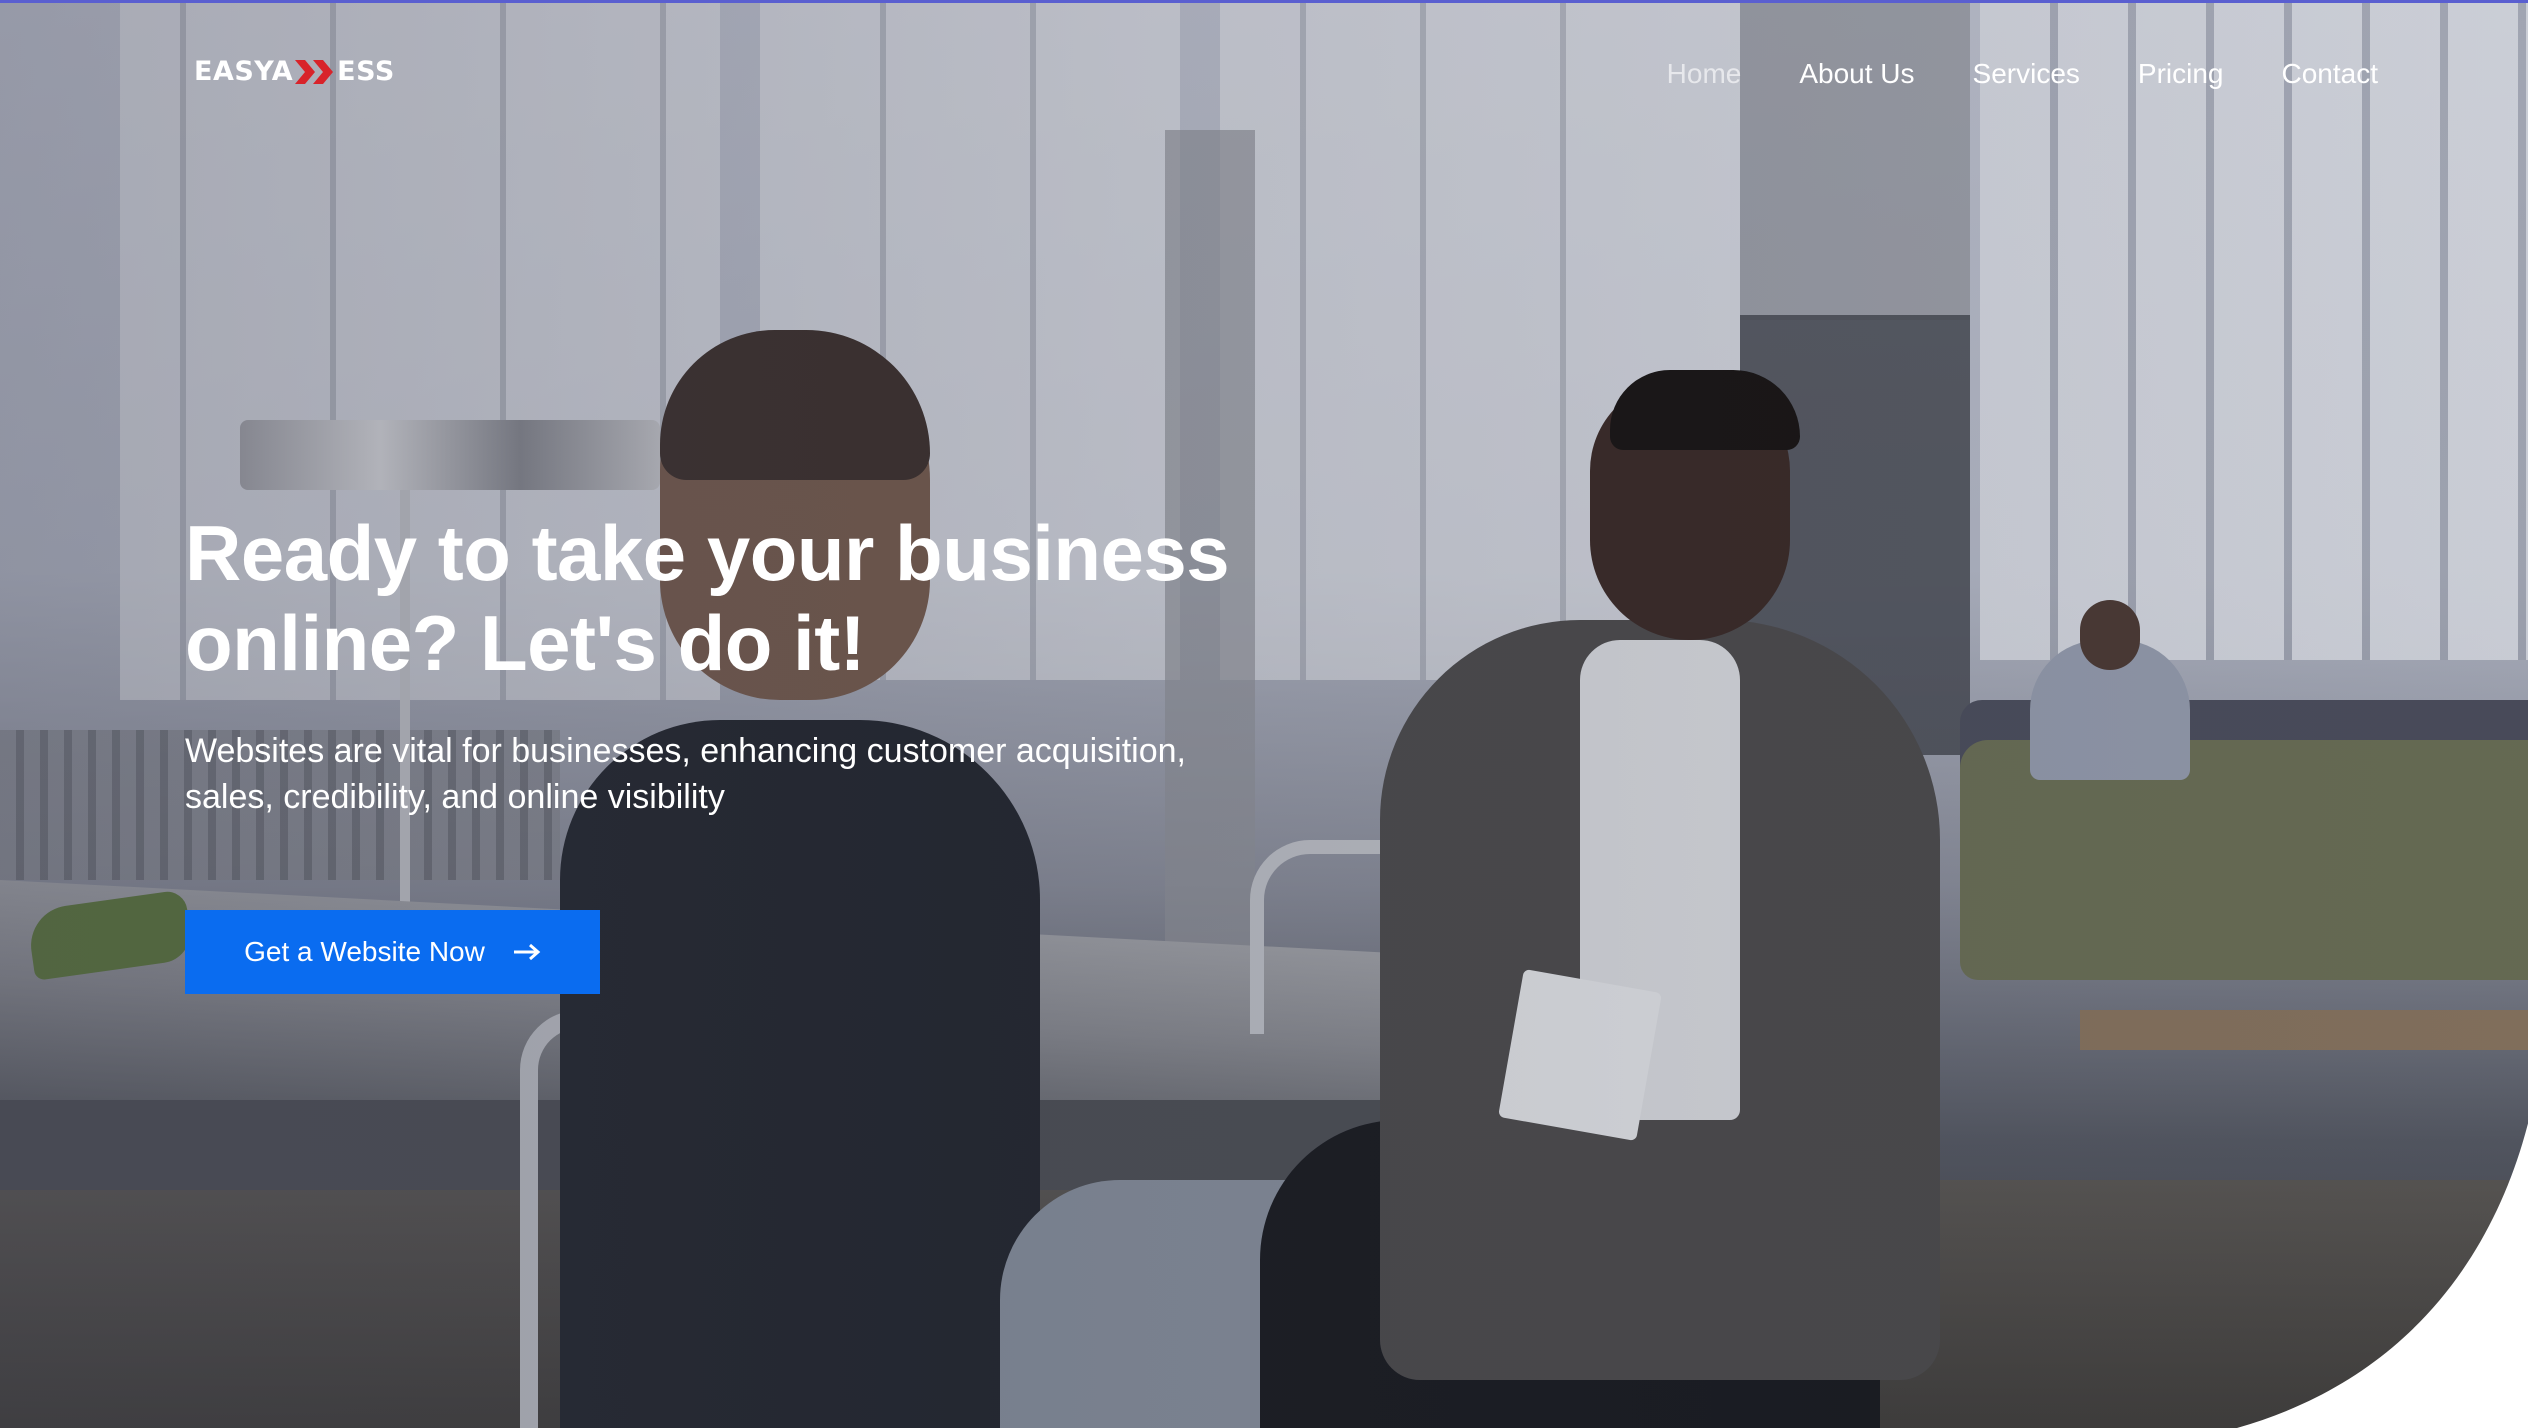  What do you see at coordinates (244, 71) in the screenshot?
I see `logo-text-left: EASYA` at bounding box center [244, 71].